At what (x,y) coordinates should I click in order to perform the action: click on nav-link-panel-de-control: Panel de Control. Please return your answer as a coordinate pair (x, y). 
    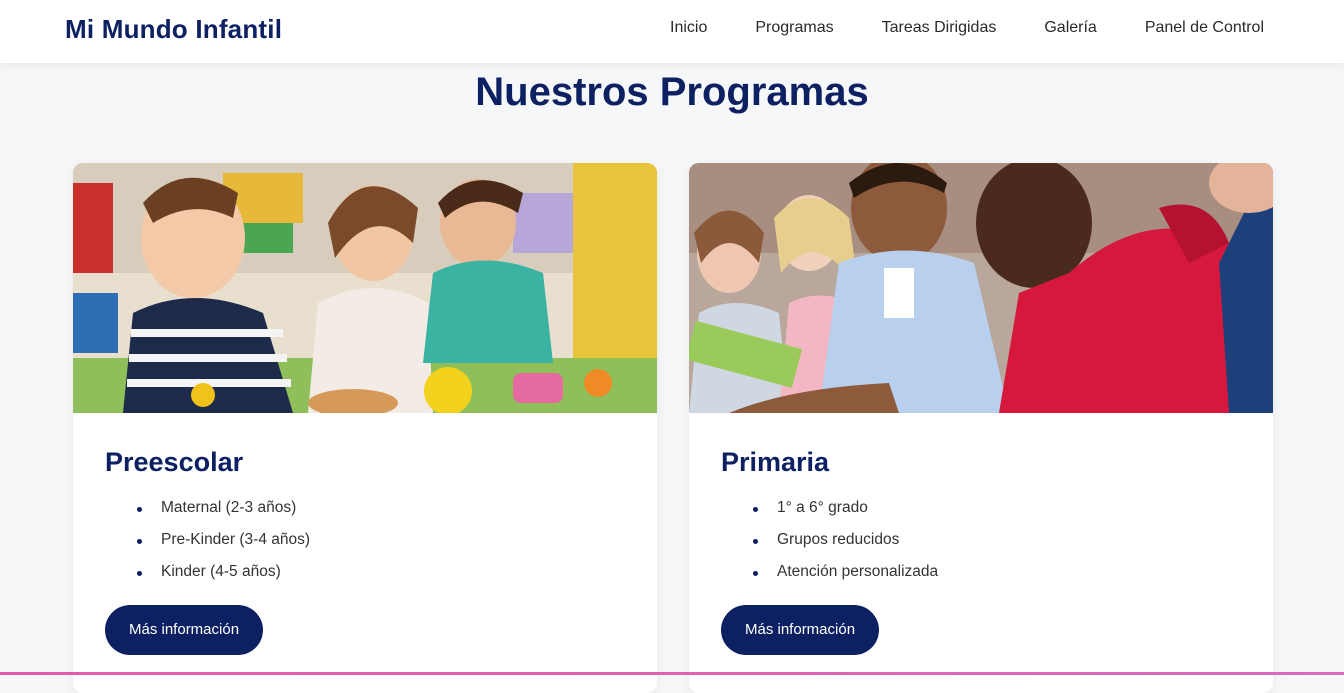
    Looking at the image, I should click on (1204, 28).